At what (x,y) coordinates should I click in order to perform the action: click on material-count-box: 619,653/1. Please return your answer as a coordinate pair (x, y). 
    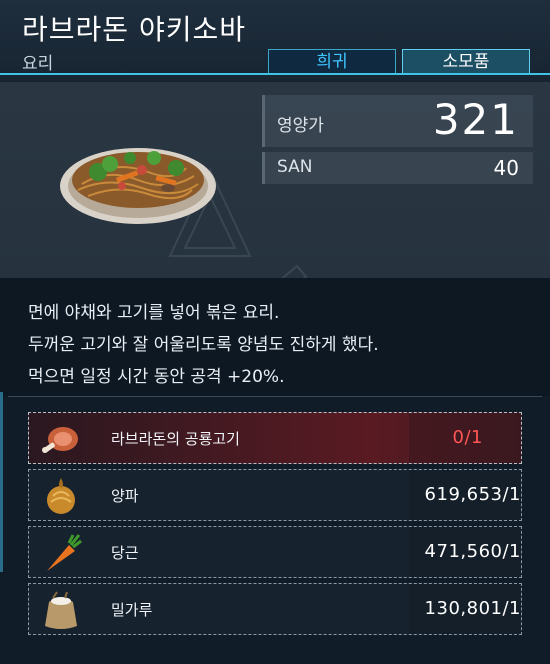
    Looking at the image, I should click on (465, 495).